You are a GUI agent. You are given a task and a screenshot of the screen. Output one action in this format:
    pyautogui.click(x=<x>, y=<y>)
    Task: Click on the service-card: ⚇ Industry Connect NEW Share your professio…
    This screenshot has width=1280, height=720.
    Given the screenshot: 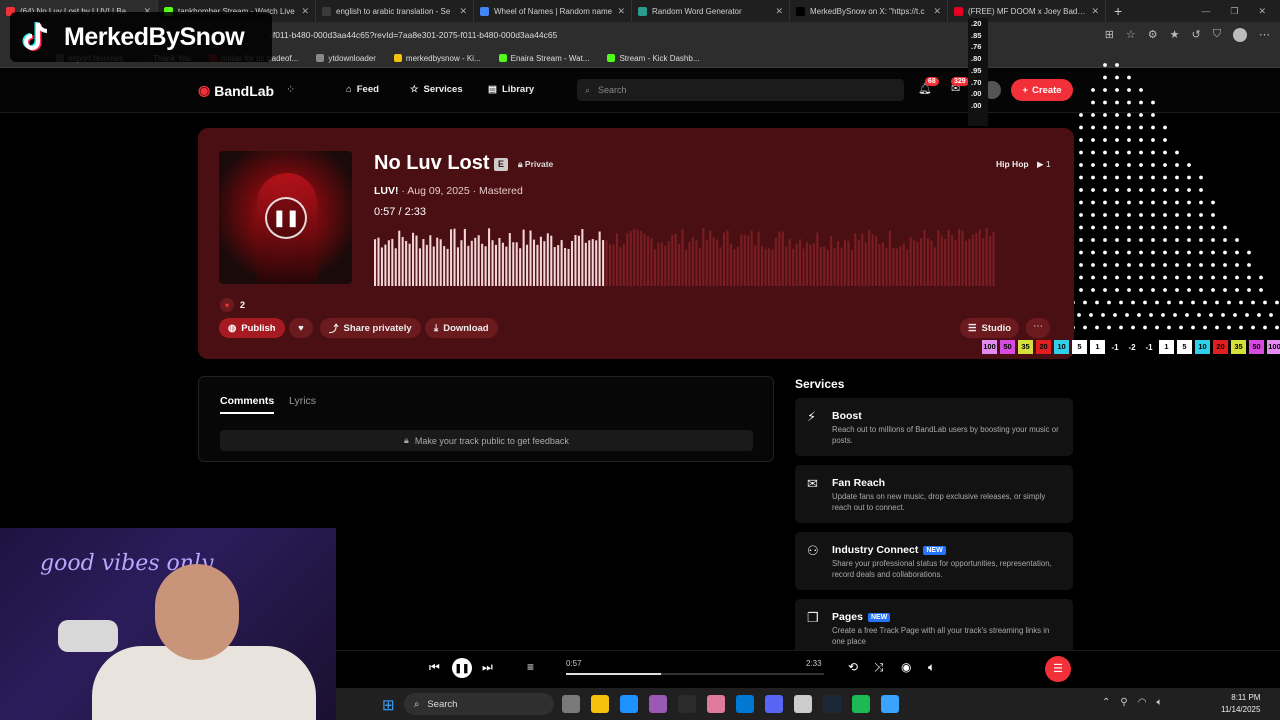 What is the action you would take?
    pyautogui.click(x=934, y=561)
    